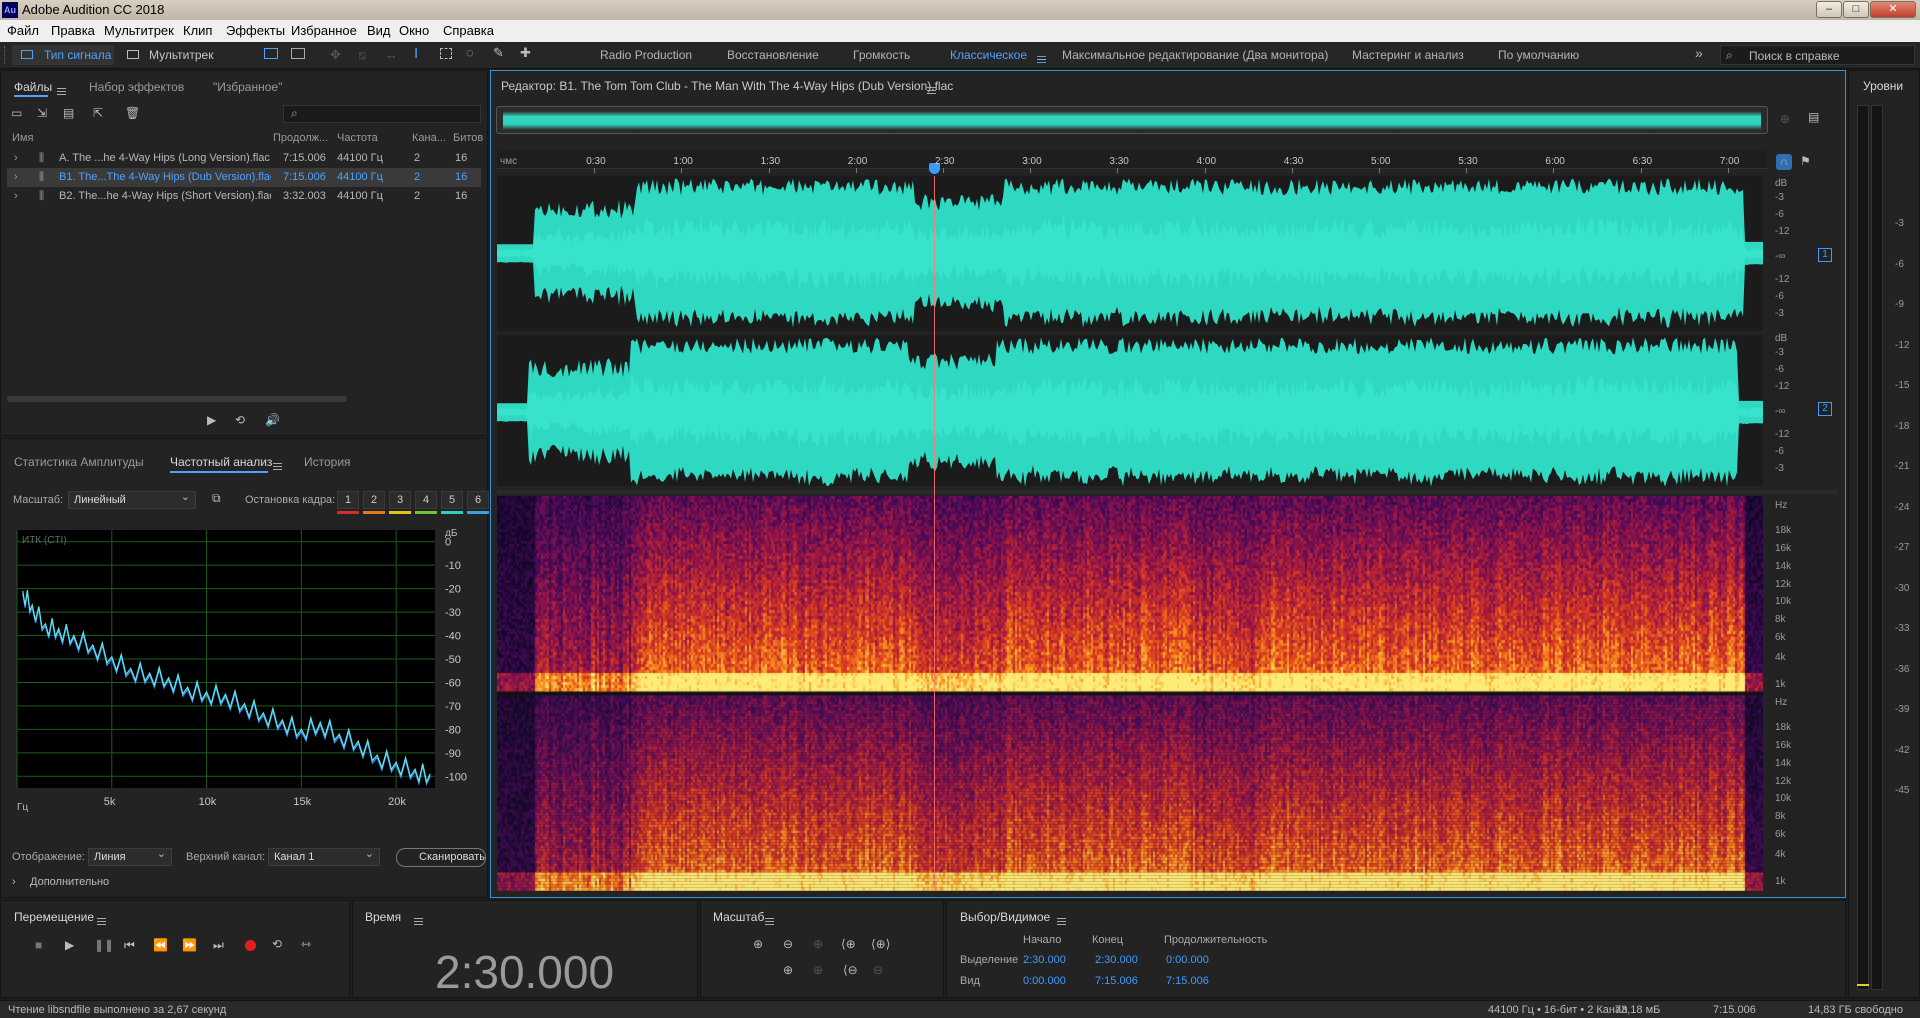  What do you see at coordinates (1805, 161) in the screenshot?
I see `marker-icon: ⚑` at bounding box center [1805, 161].